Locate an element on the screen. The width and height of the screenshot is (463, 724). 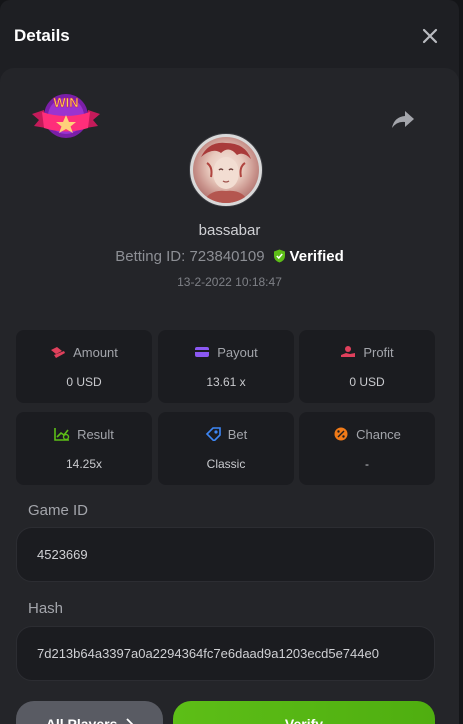
player-username: bassabar is located at coordinates (229, 230).